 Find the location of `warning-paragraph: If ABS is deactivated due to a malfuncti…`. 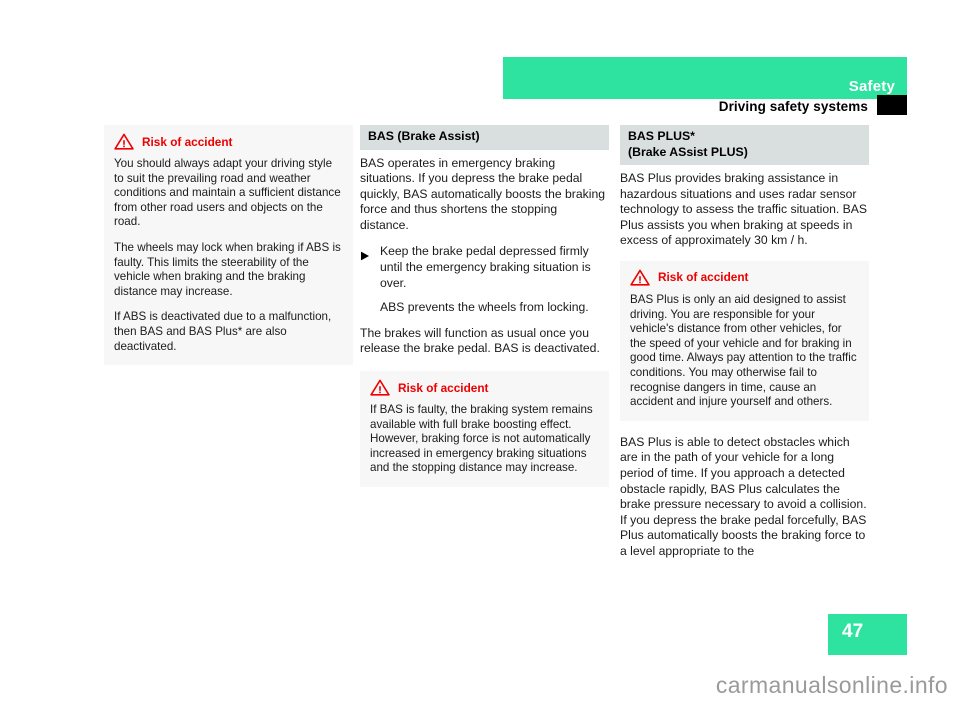

warning-paragraph: If ABS is deactivated due to a malfuncti… is located at coordinates (223, 331).